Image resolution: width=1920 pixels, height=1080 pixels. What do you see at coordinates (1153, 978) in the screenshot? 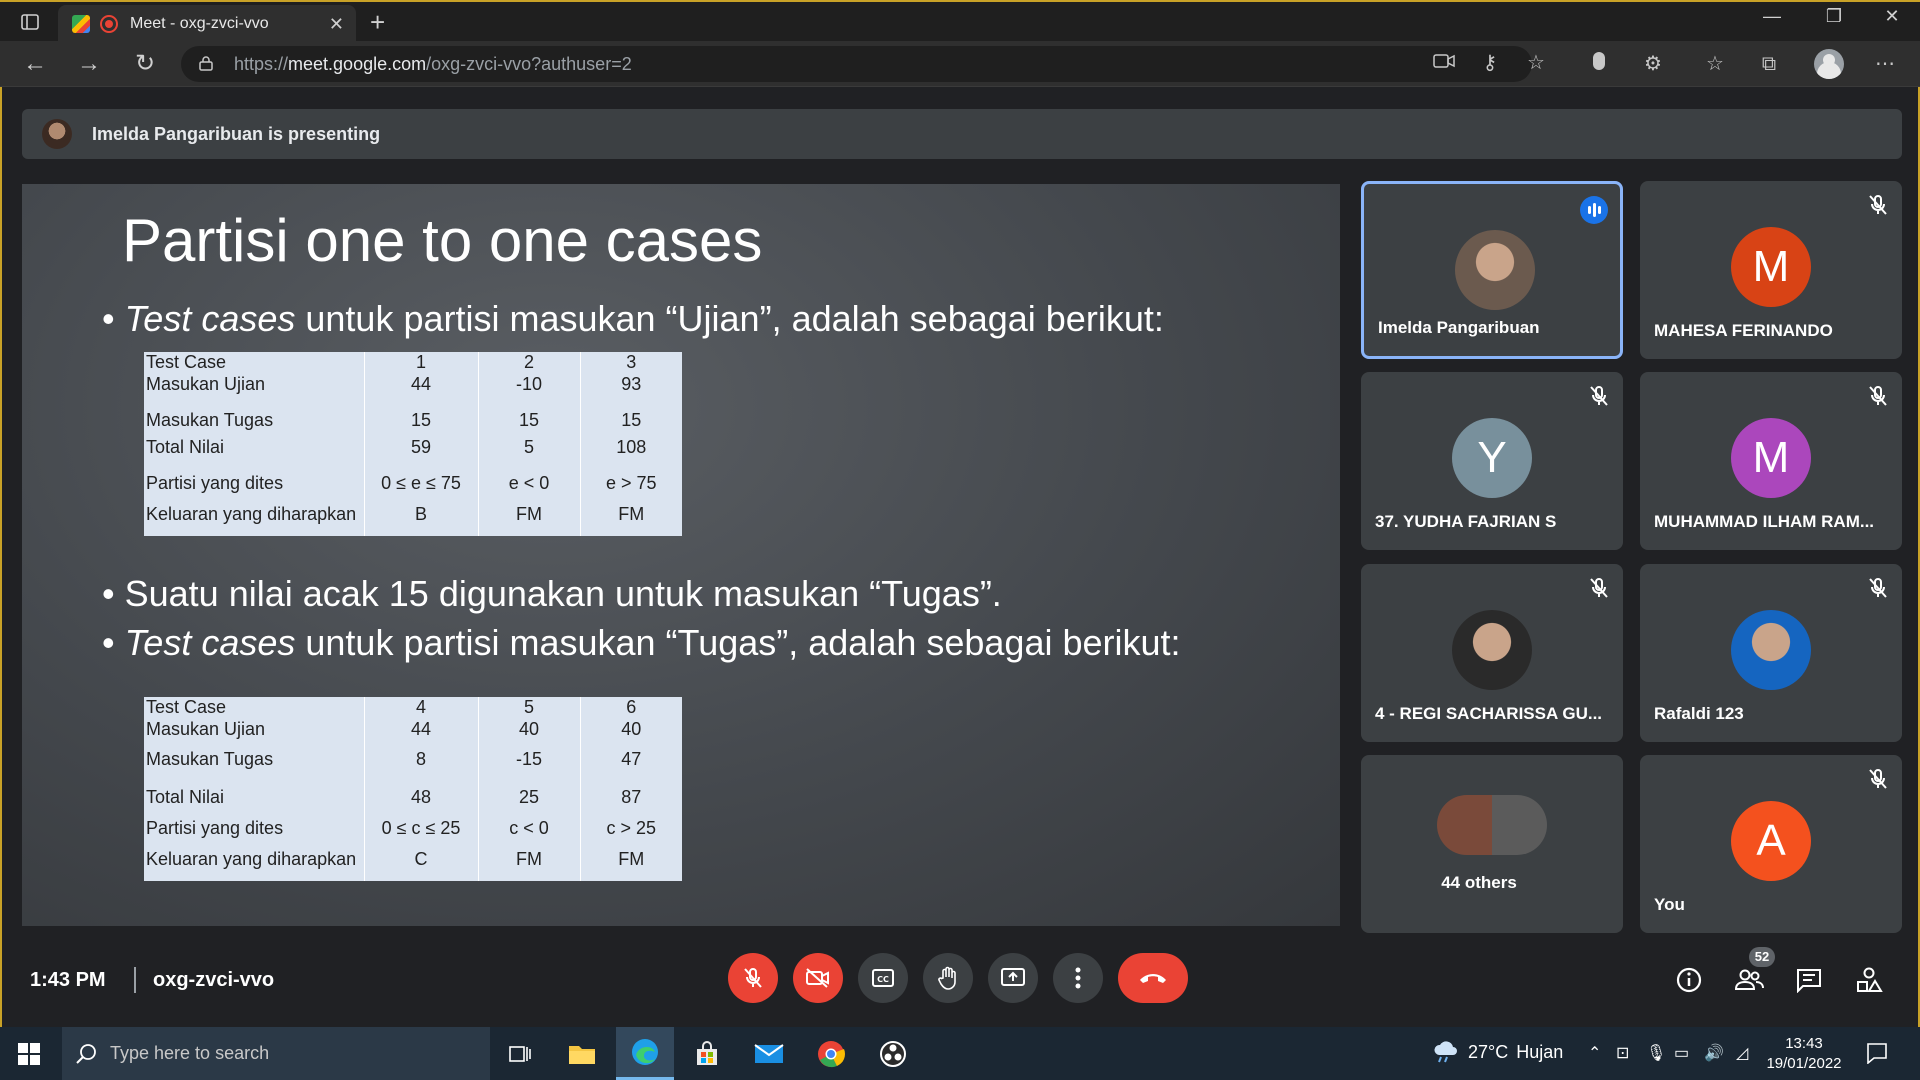
I see `leave-call-button` at bounding box center [1153, 978].